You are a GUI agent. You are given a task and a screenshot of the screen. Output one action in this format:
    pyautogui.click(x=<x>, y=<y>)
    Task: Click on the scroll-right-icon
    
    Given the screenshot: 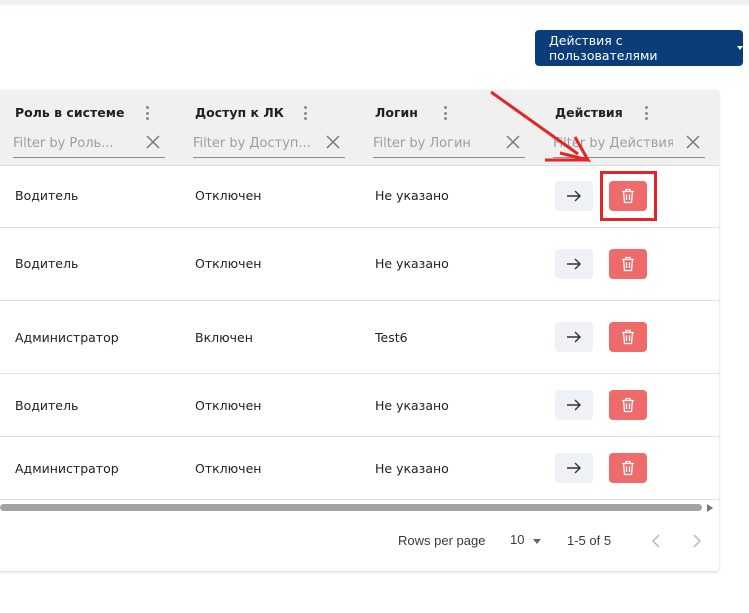 What is the action you would take?
    pyautogui.click(x=710, y=508)
    